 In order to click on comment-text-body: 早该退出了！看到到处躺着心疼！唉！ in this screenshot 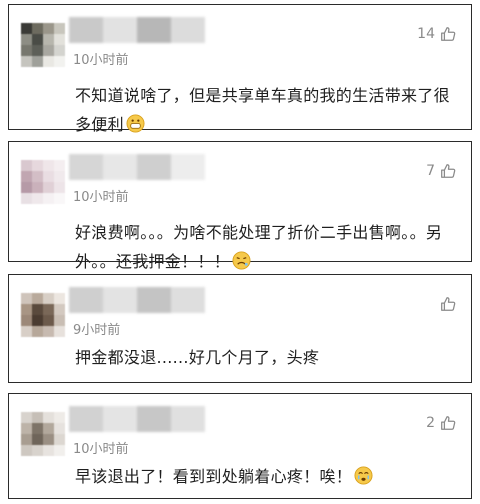, I will do `click(214, 476)`.